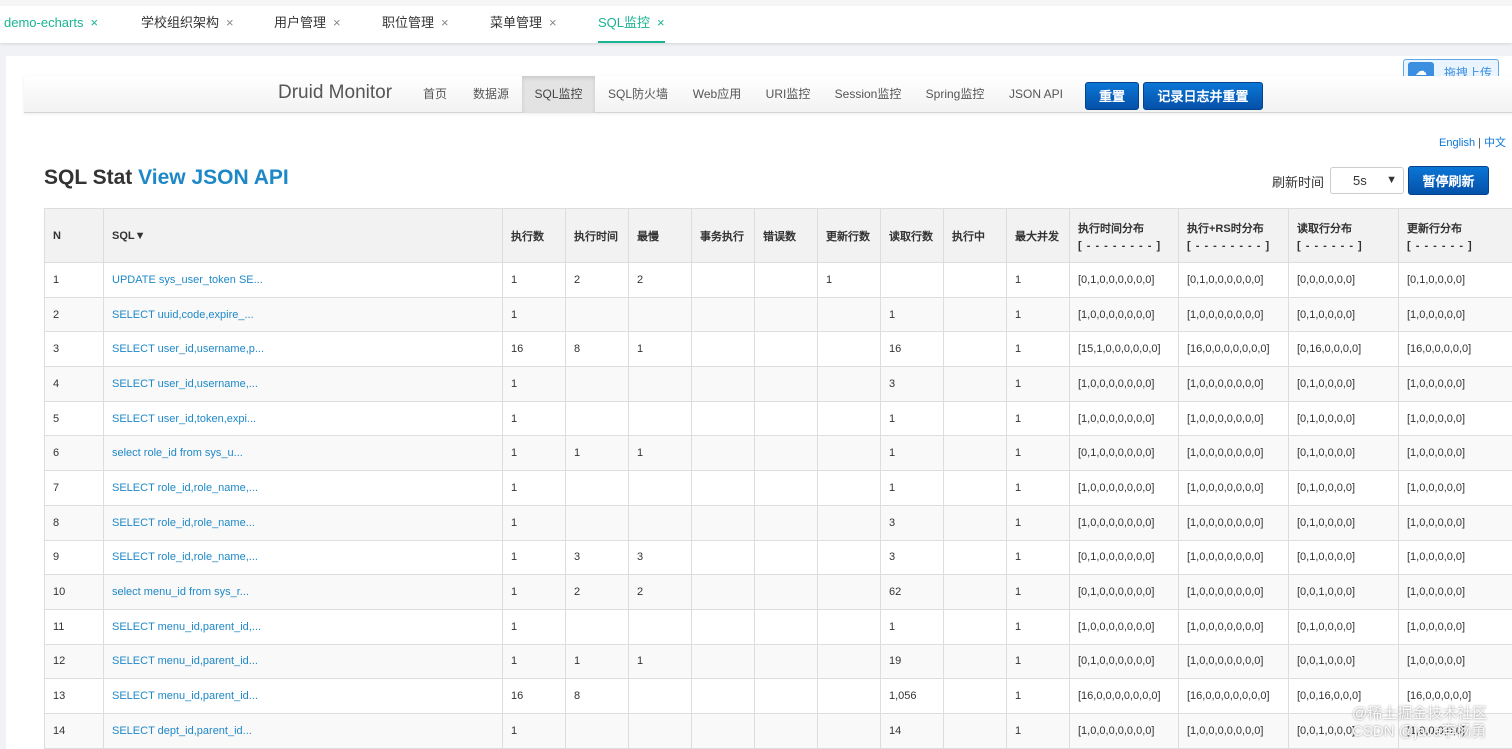 The width and height of the screenshot is (1512, 749). Describe the element at coordinates (415, 24) in the screenshot. I see `tab-position-management: 职位管理 ×` at that location.